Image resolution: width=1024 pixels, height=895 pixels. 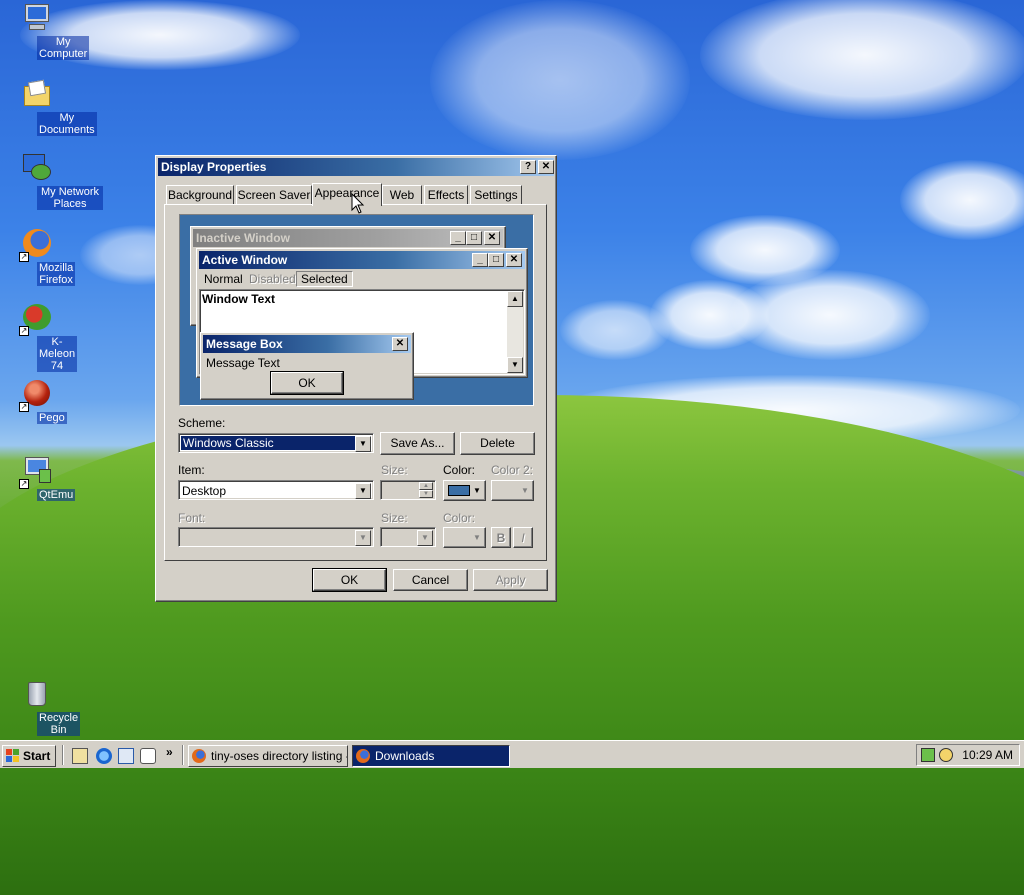 What do you see at coordinates (191, 470) in the screenshot?
I see `item-label: Item:` at bounding box center [191, 470].